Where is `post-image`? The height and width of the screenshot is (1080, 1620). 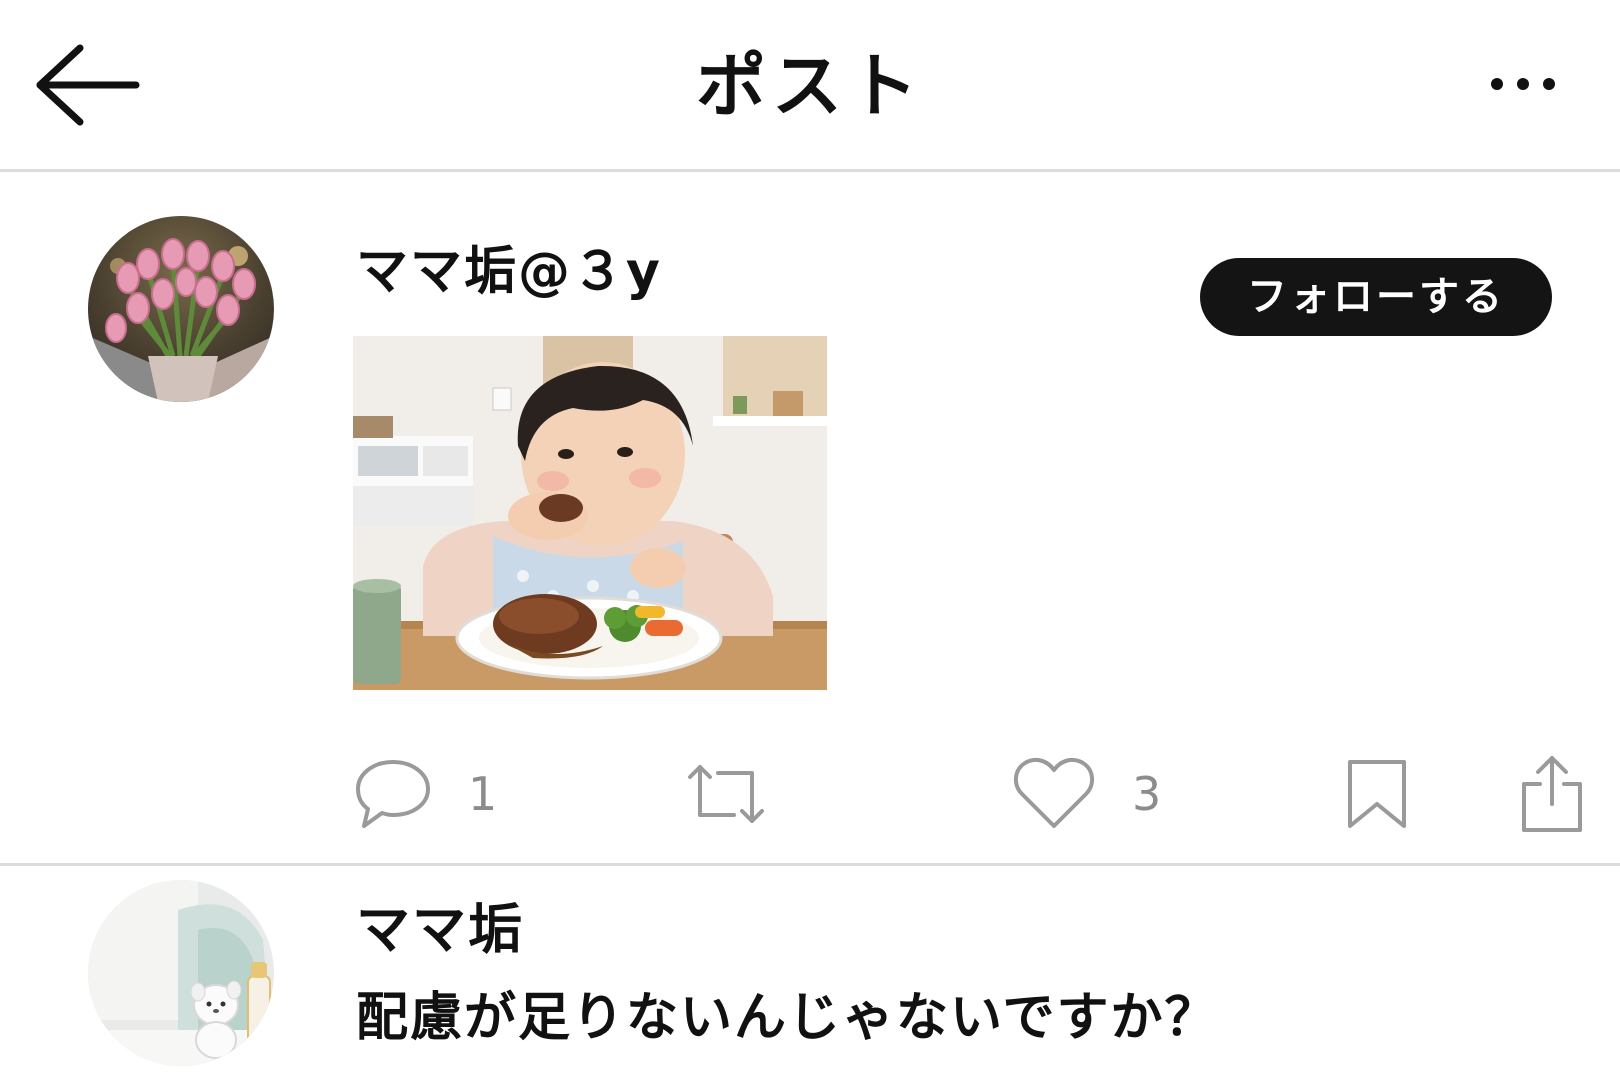
post-image is located at coordinates (590, 513).